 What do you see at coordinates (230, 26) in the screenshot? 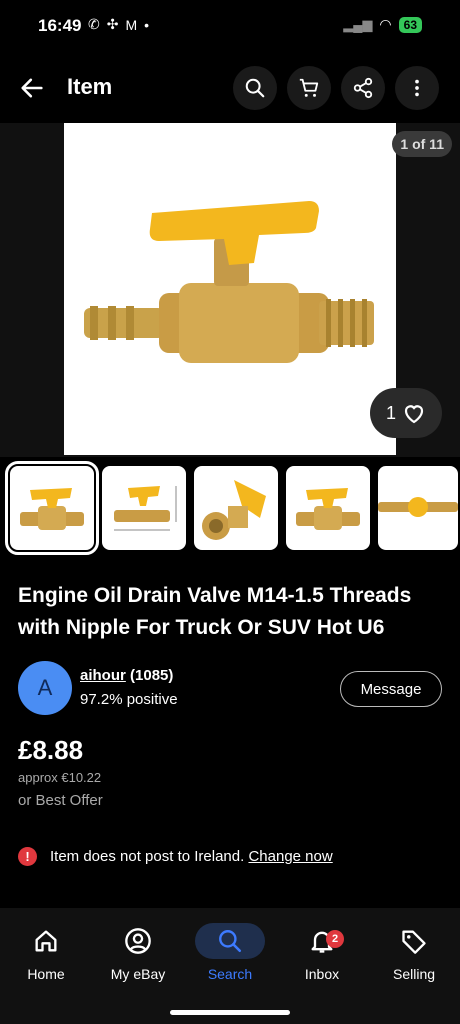
I see `status-bar: 16:49 ✆ ✣ M • ▂▄▆ ◠ 63` at bounding box center [230, 26].